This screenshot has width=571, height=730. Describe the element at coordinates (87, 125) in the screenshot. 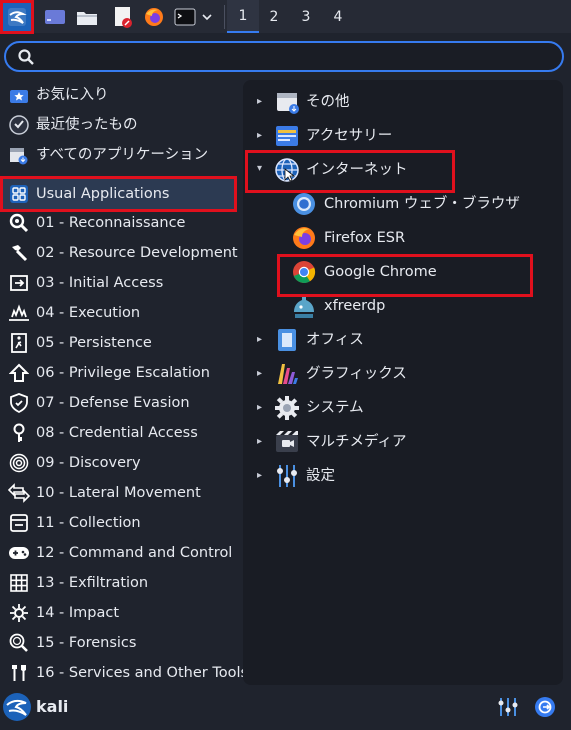

I see `menu-item-label: 最近使ったもの` at that location.